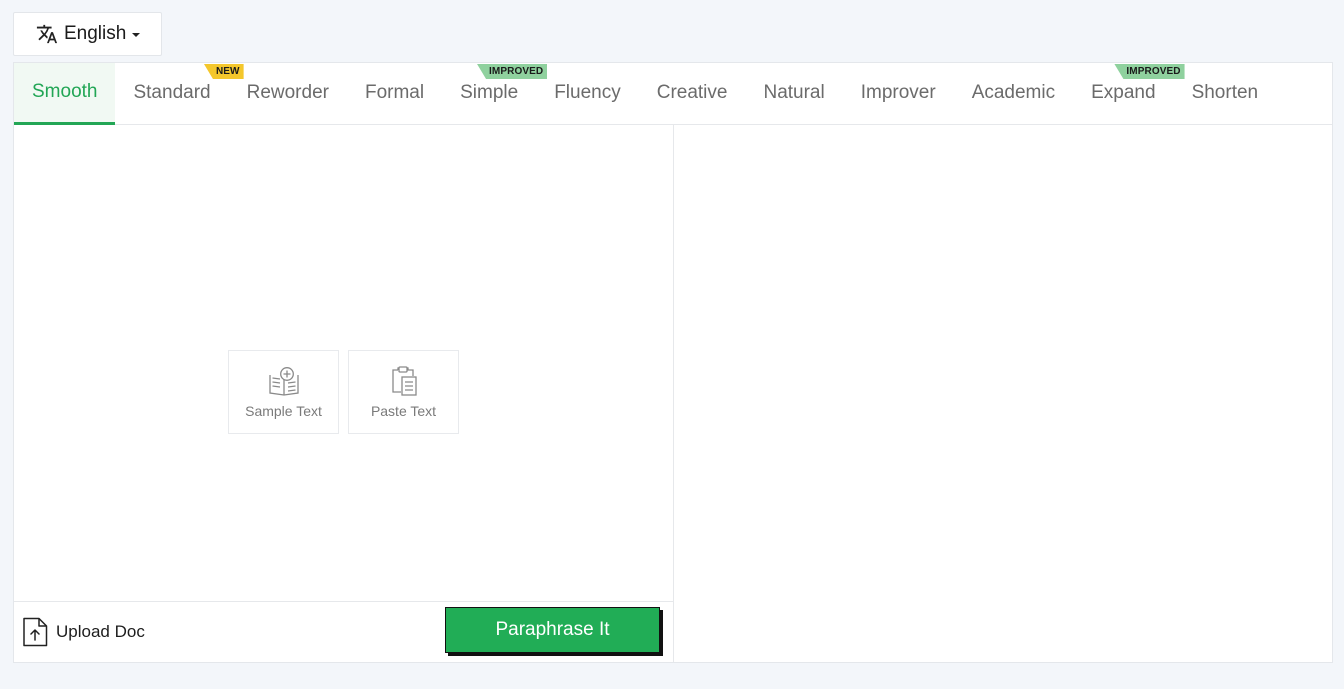  I want to click on language-label: English, so click(95, 33).